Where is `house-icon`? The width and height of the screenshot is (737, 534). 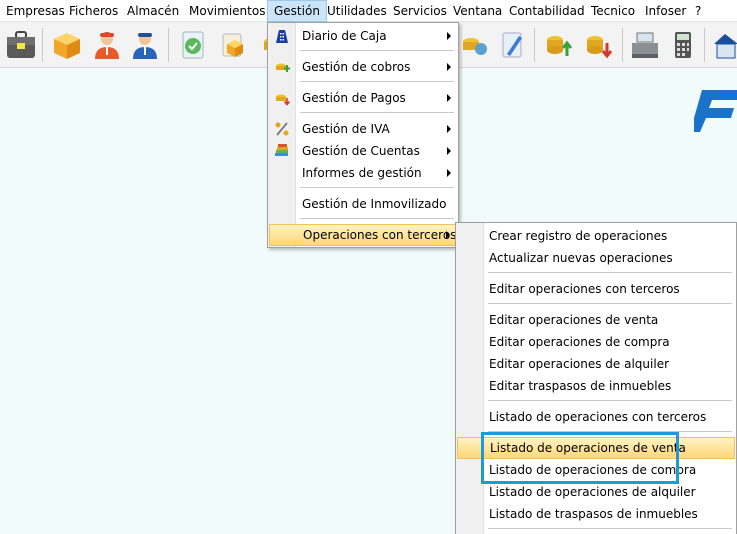
house-icon is located at coordinates (722, 45).